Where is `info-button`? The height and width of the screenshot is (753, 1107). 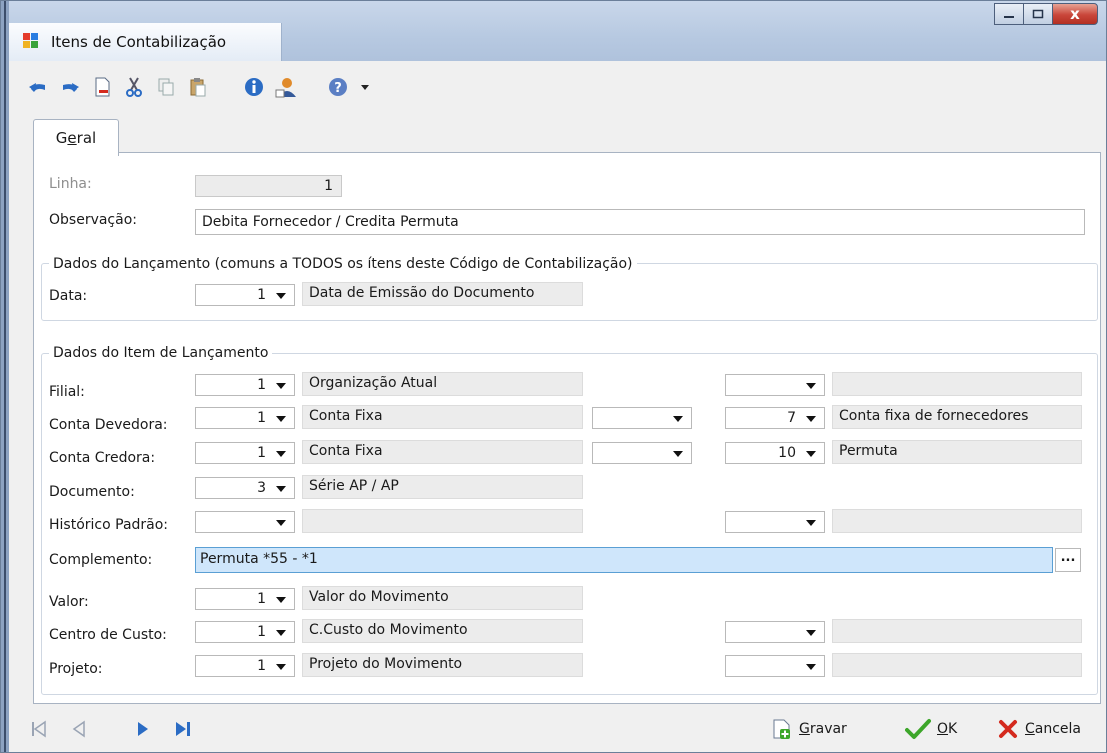
info-button is located at coordinates (254, 87).